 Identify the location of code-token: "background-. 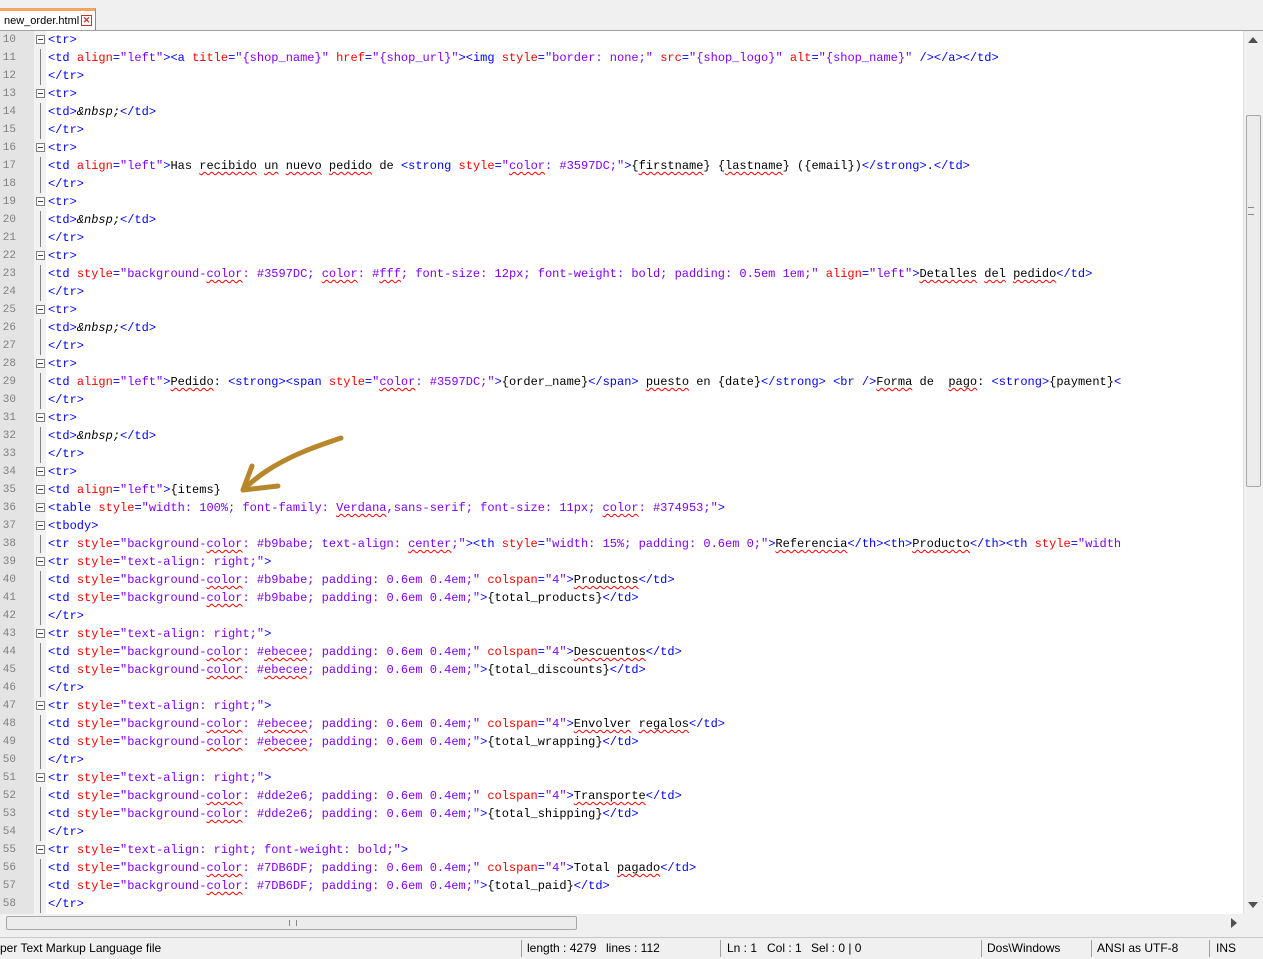
(163, 742).